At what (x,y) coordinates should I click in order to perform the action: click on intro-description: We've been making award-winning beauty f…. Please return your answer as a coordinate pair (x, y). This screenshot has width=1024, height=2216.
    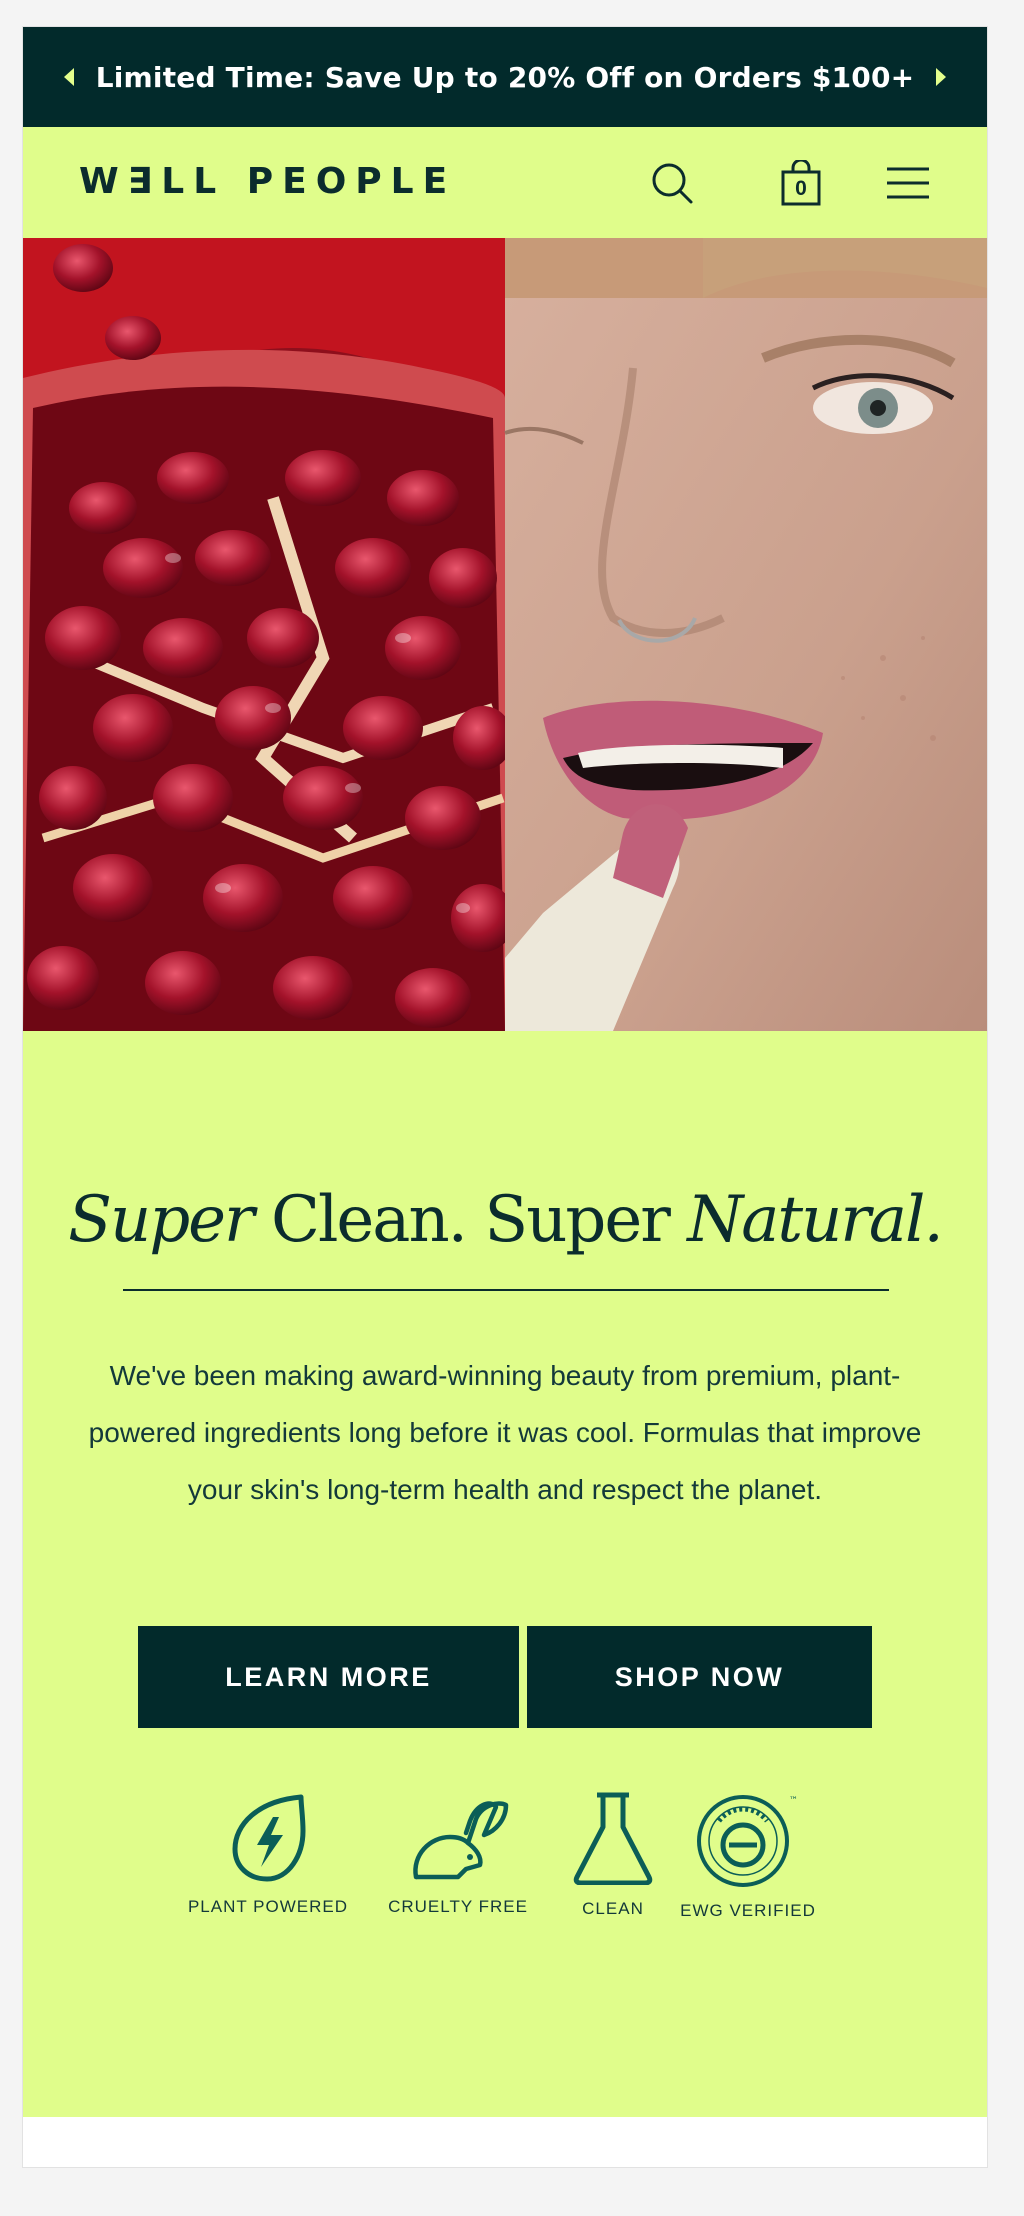
    Looking at the image, I should click on (505, 1432).